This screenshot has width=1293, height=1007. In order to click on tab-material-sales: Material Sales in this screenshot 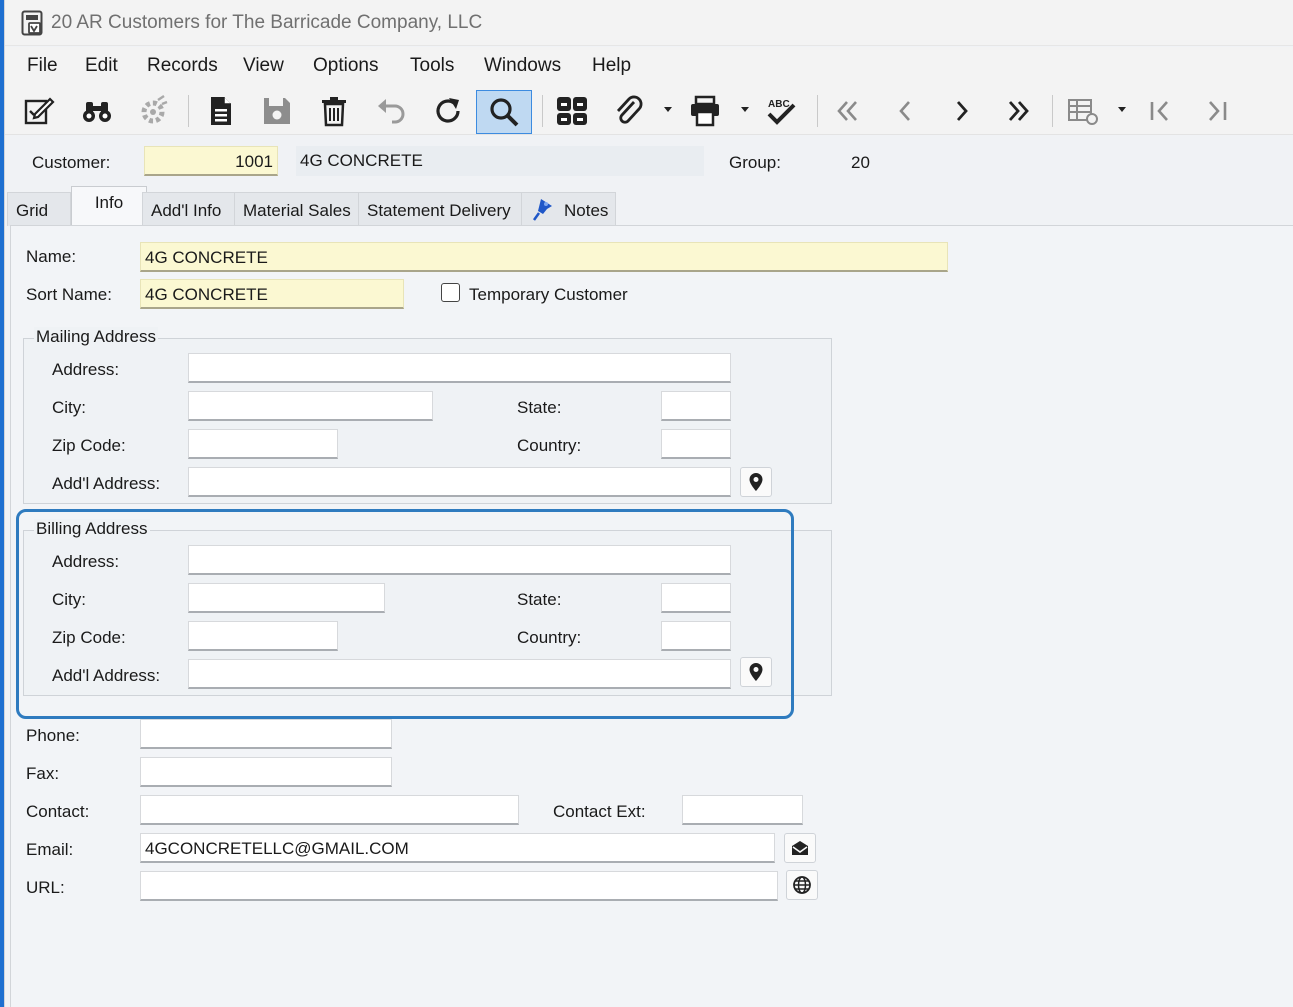, I will do `click(297, 209)`.